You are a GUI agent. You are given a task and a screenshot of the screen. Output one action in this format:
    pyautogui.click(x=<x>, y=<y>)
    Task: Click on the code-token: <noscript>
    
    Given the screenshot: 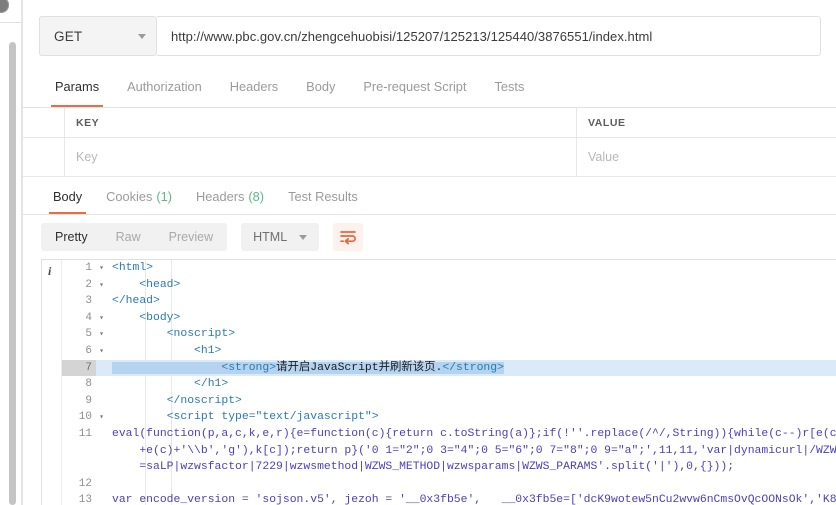 What is the action you would take?
    pyautogui.click(x=201, y=334)
    